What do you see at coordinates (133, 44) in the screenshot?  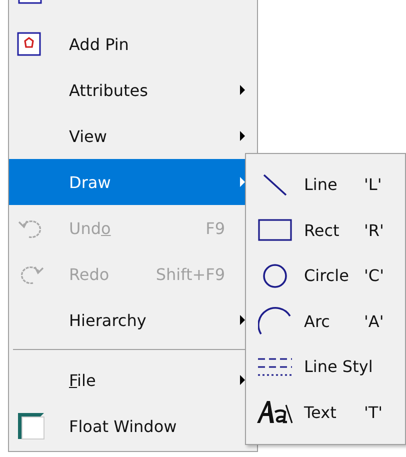 I see `menu-item: Add Pin` at bounding box center [133, 44].